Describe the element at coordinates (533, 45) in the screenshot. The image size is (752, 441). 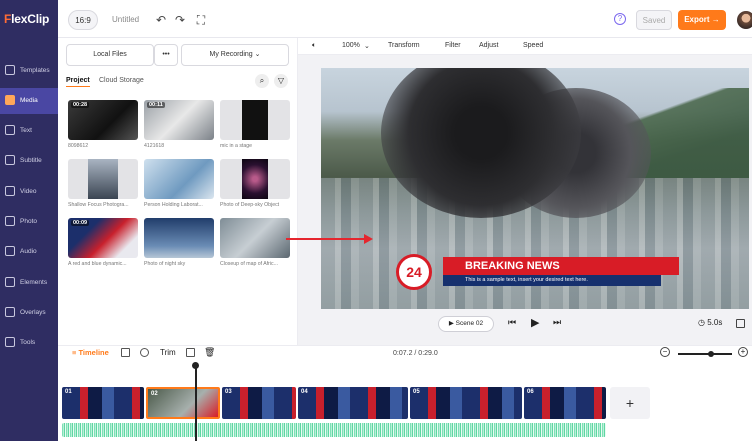
I see `speed-button: Speed` at that location.